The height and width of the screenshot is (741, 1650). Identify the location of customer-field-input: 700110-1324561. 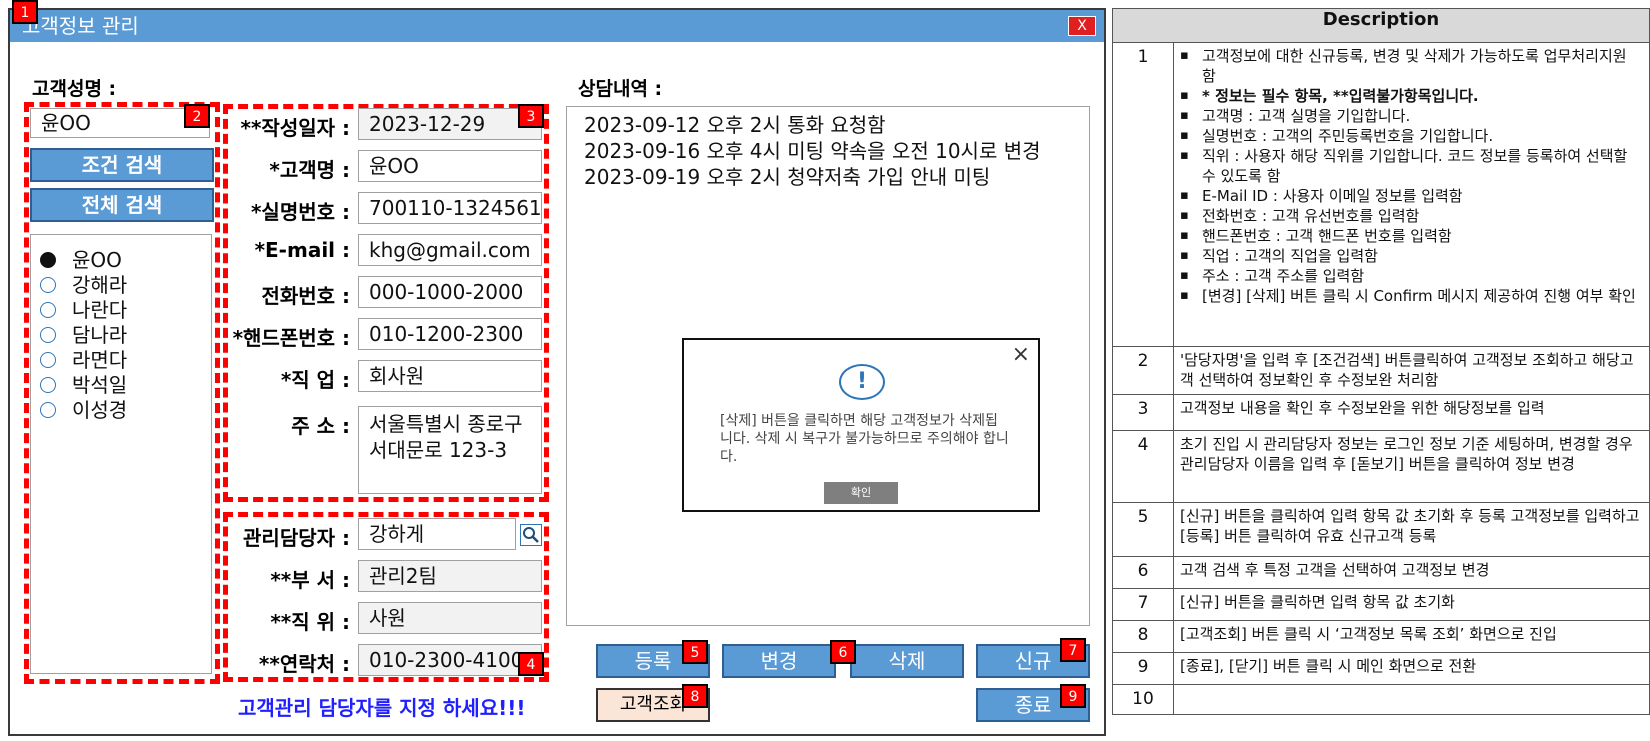
(450, 208).